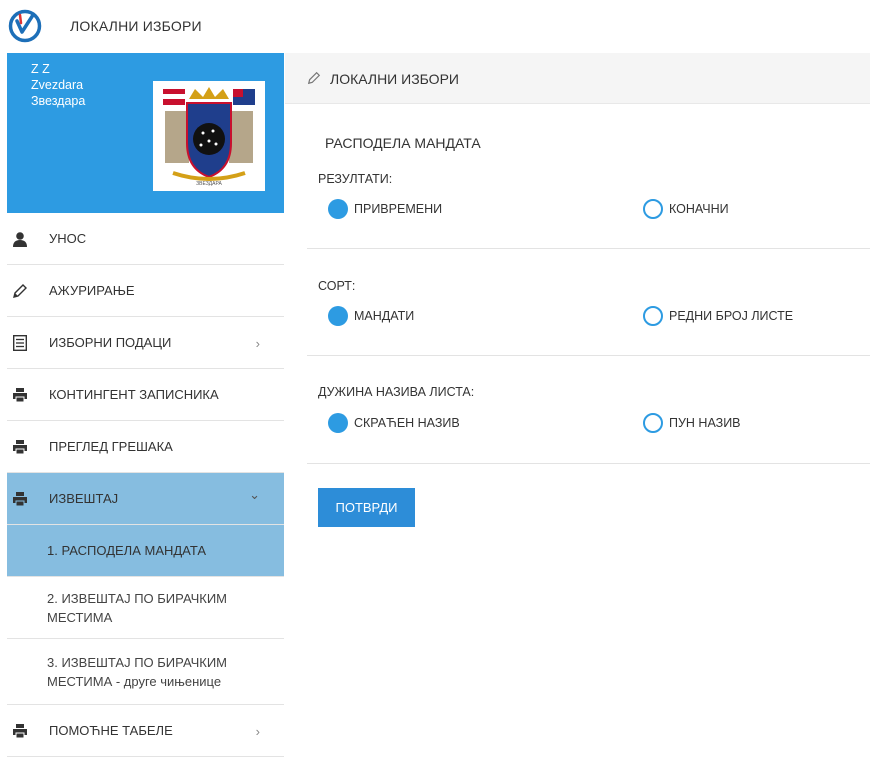  What do you see at coordinates (20, 343) in the screenshot?
I see `list-icon` at bounding box center [20, 343].